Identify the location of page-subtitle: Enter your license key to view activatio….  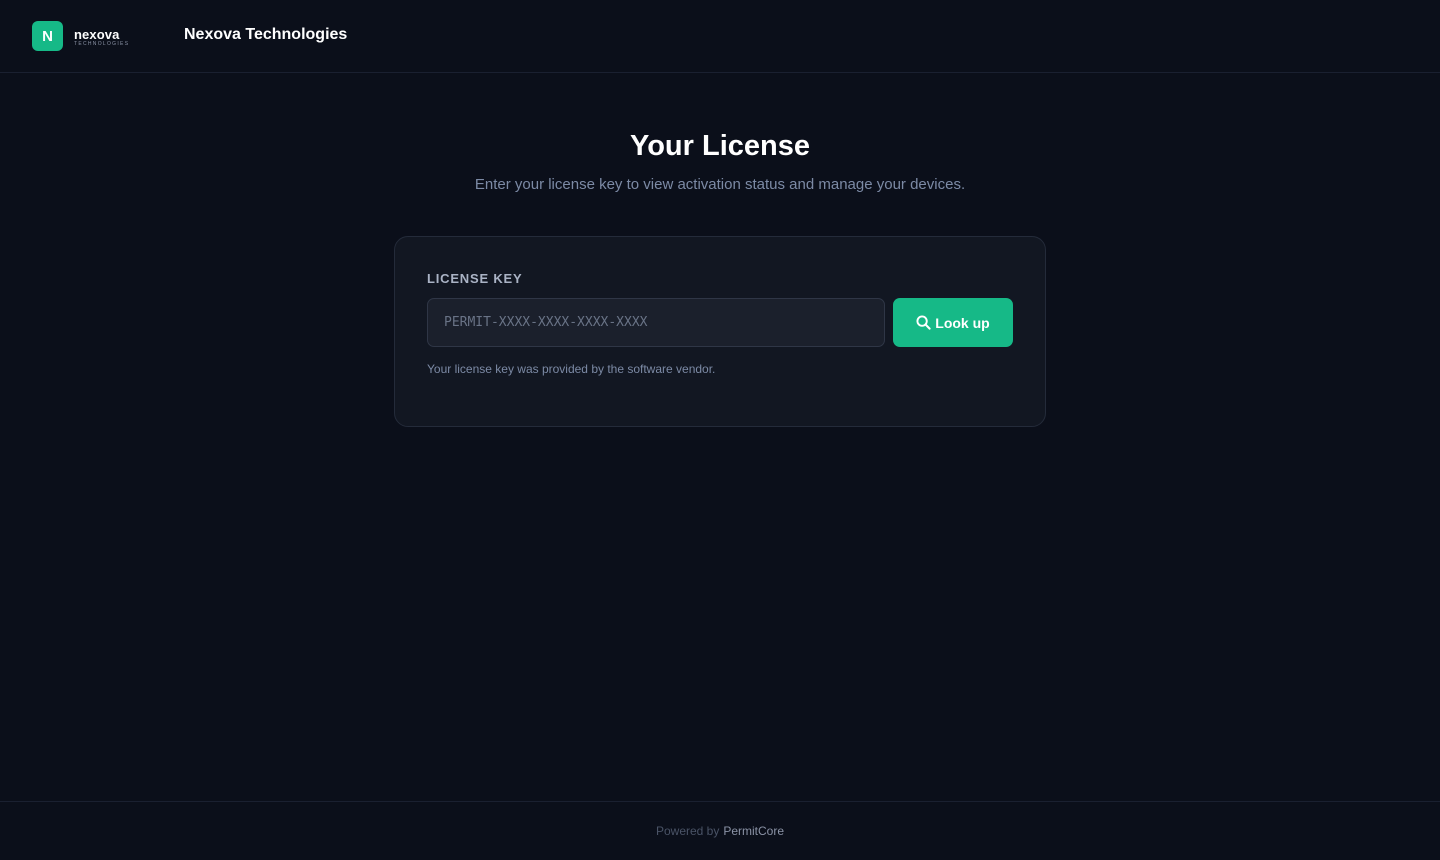
(720, 184).